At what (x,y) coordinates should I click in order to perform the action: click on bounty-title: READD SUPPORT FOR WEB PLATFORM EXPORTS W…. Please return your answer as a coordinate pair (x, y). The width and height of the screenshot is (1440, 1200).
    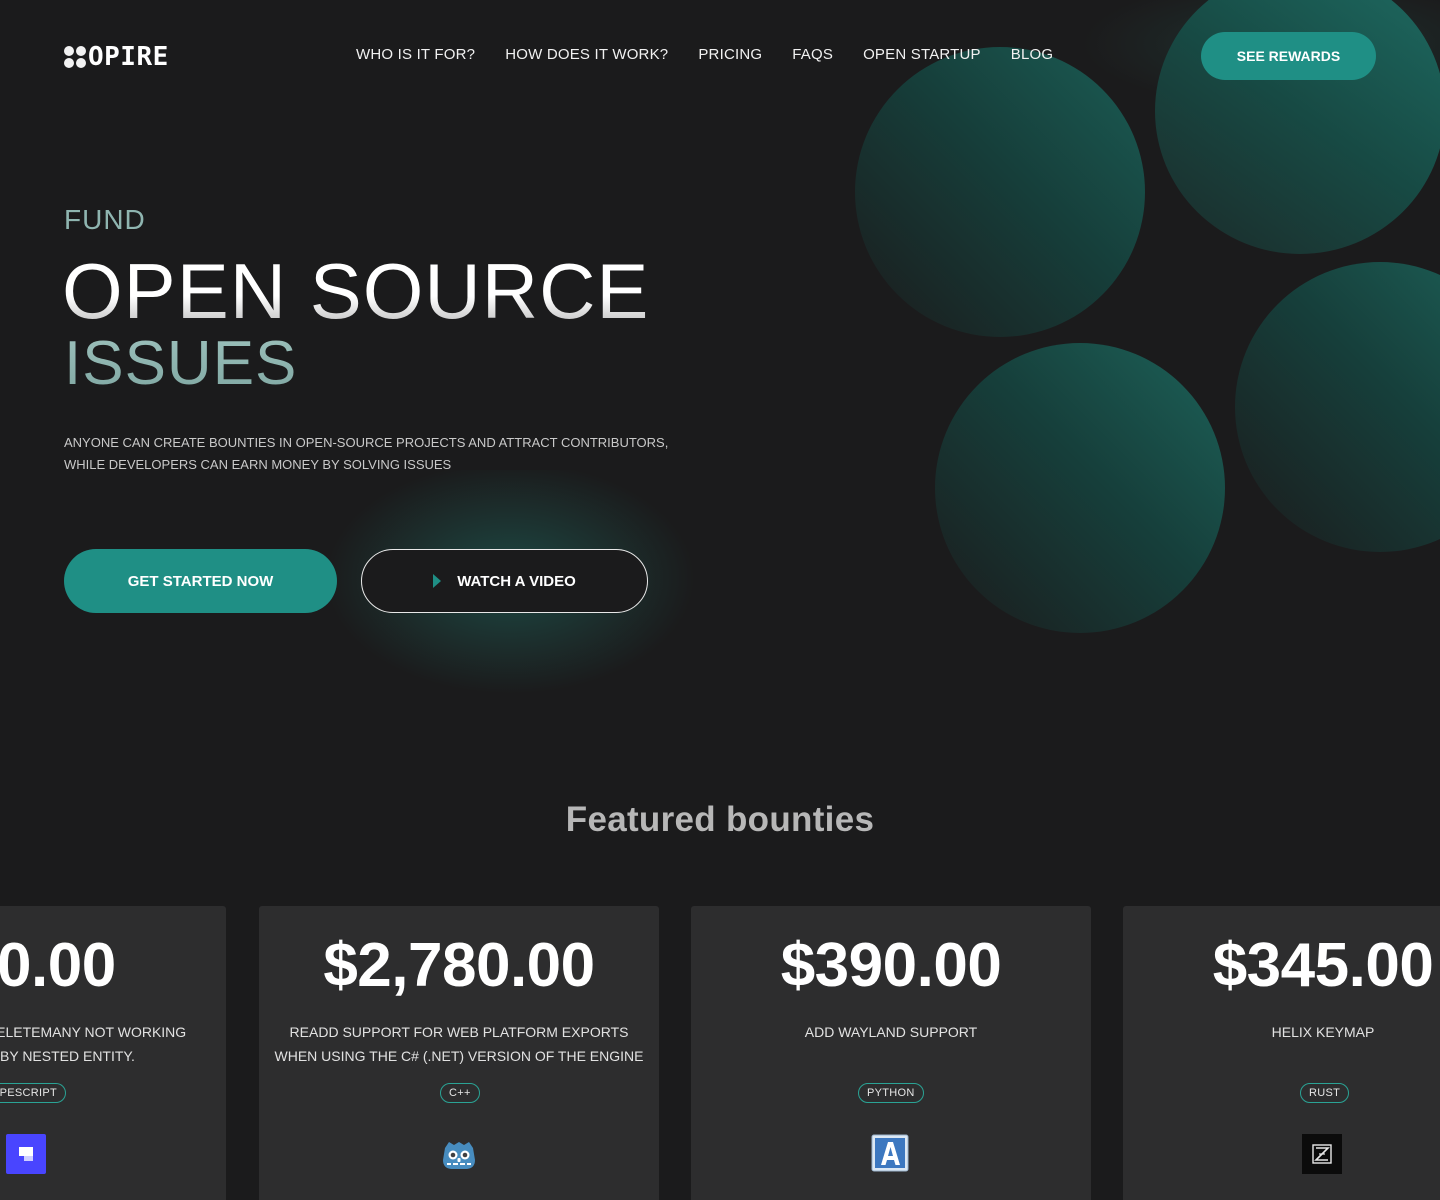
    Looking at the image, I should click on (459, 1044).